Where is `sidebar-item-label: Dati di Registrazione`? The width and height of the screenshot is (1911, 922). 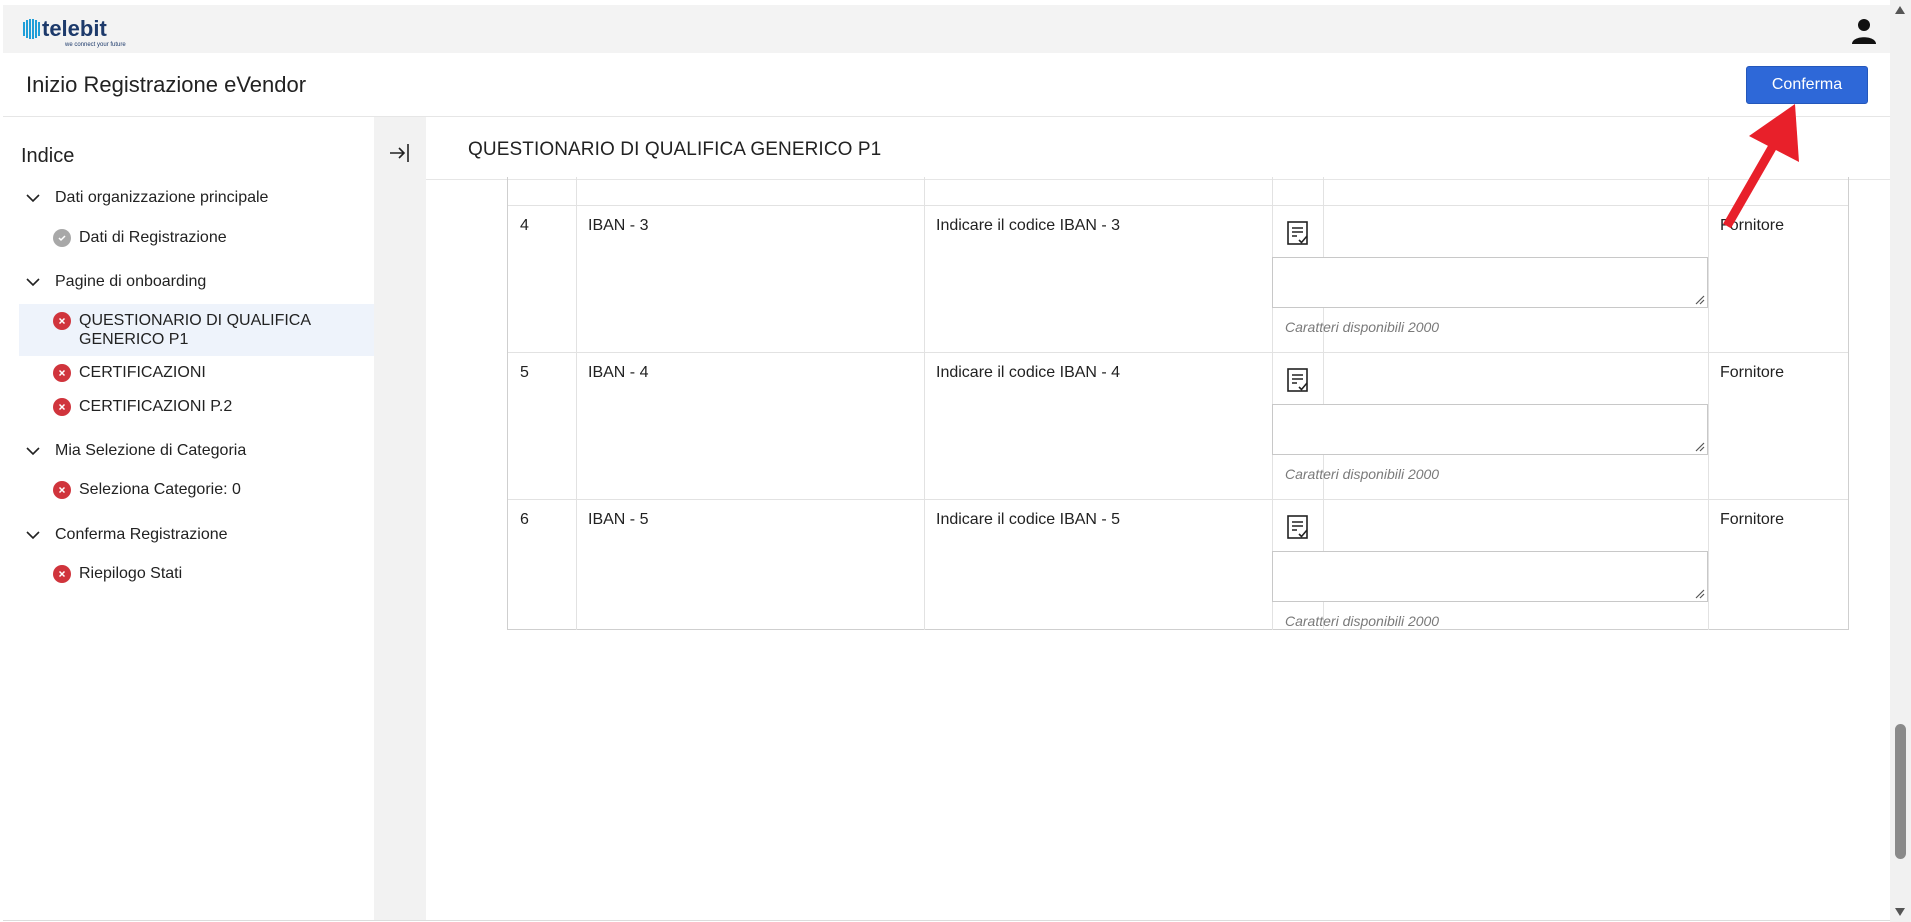
sidebar-item-label: Dati di Registrazione is located at coordinates (153, 237).